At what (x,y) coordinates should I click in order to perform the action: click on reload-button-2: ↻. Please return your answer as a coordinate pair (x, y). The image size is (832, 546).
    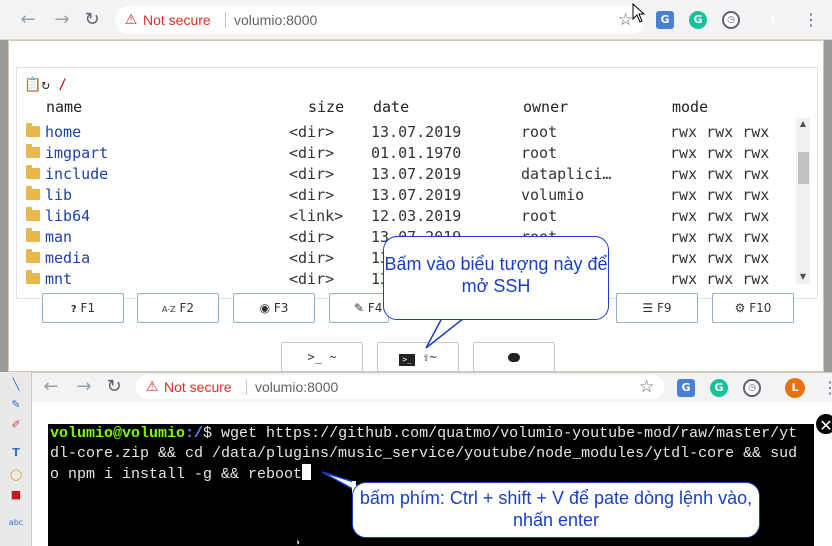
    Looking at the image, I should click on (114, 387).